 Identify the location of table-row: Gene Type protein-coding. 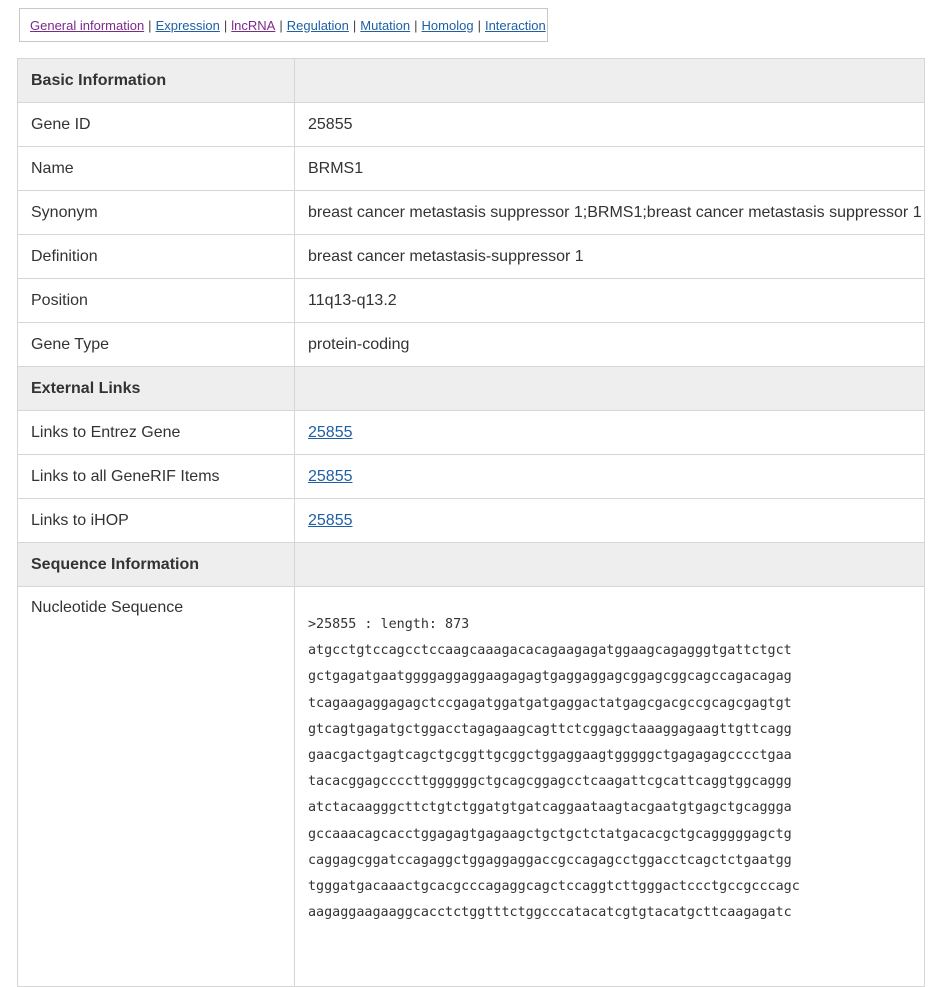
(471, 344).